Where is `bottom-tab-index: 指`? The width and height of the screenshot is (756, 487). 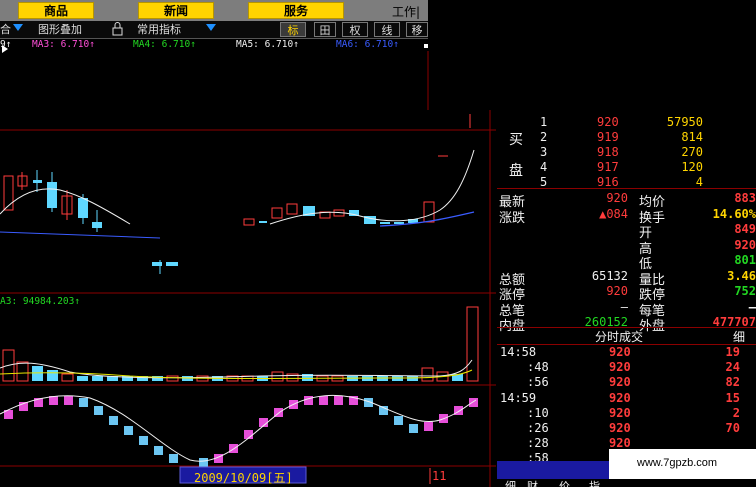 bottom-tab-index: 指 is located at coordinates (594, 482).